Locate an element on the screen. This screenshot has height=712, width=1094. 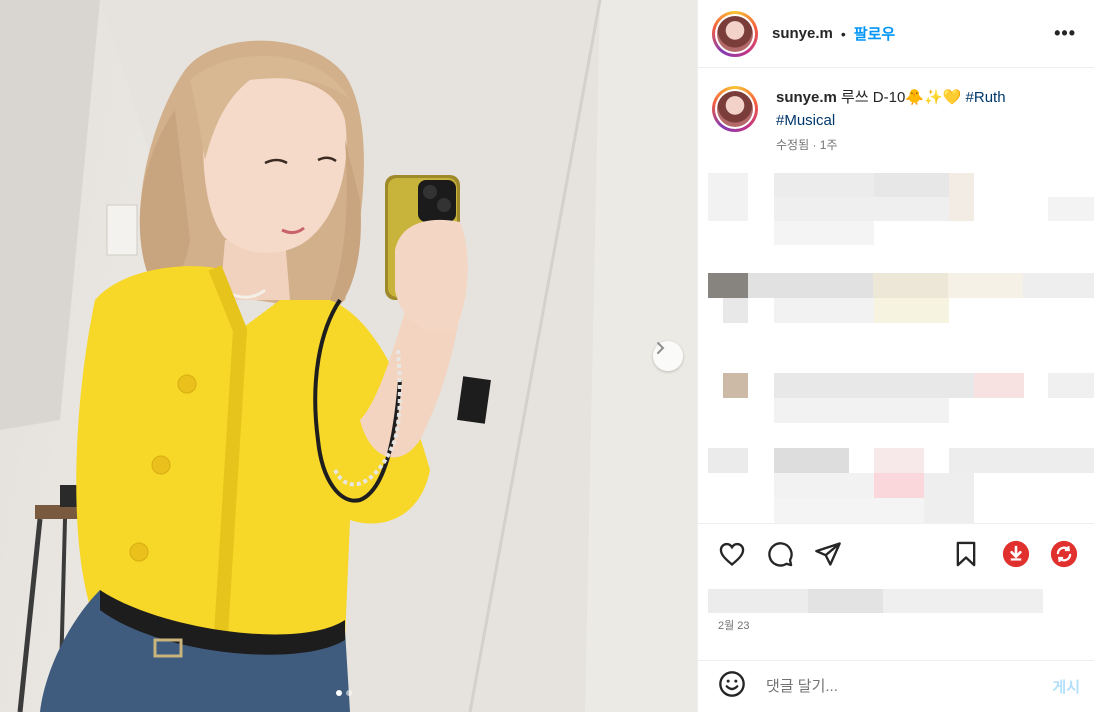
emoji-icon is located at coordinates (732, 684).